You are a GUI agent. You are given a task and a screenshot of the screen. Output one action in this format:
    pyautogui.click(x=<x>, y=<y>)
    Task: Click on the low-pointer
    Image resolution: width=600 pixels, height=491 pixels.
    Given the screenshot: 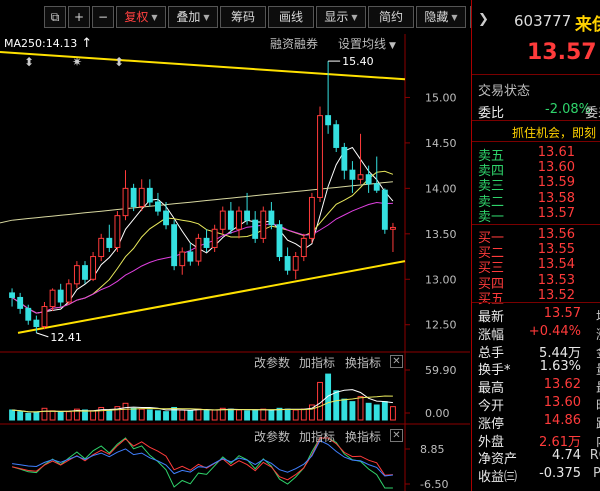 What is the action you would take?
    pyautogui.click(x=42, y=335)
    